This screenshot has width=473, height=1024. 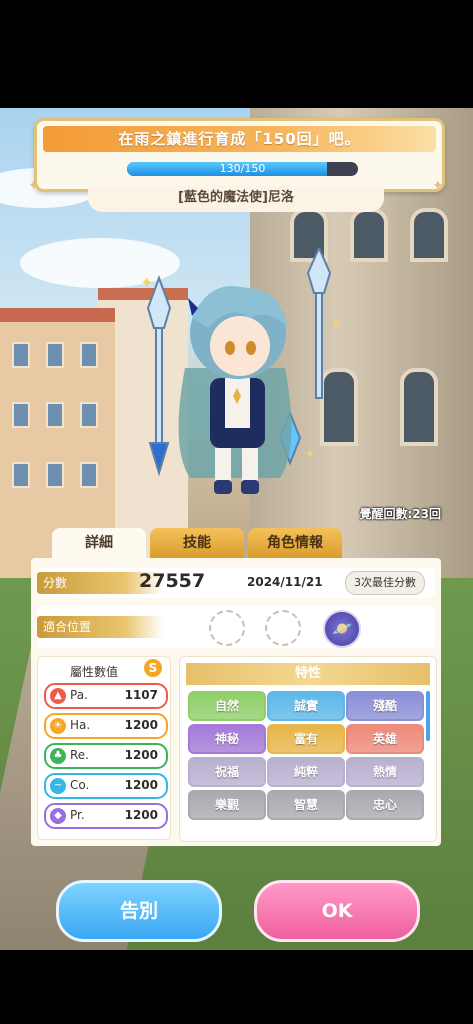 I want to click on score-date: 2024/11/21, so click(x=285, y=582).